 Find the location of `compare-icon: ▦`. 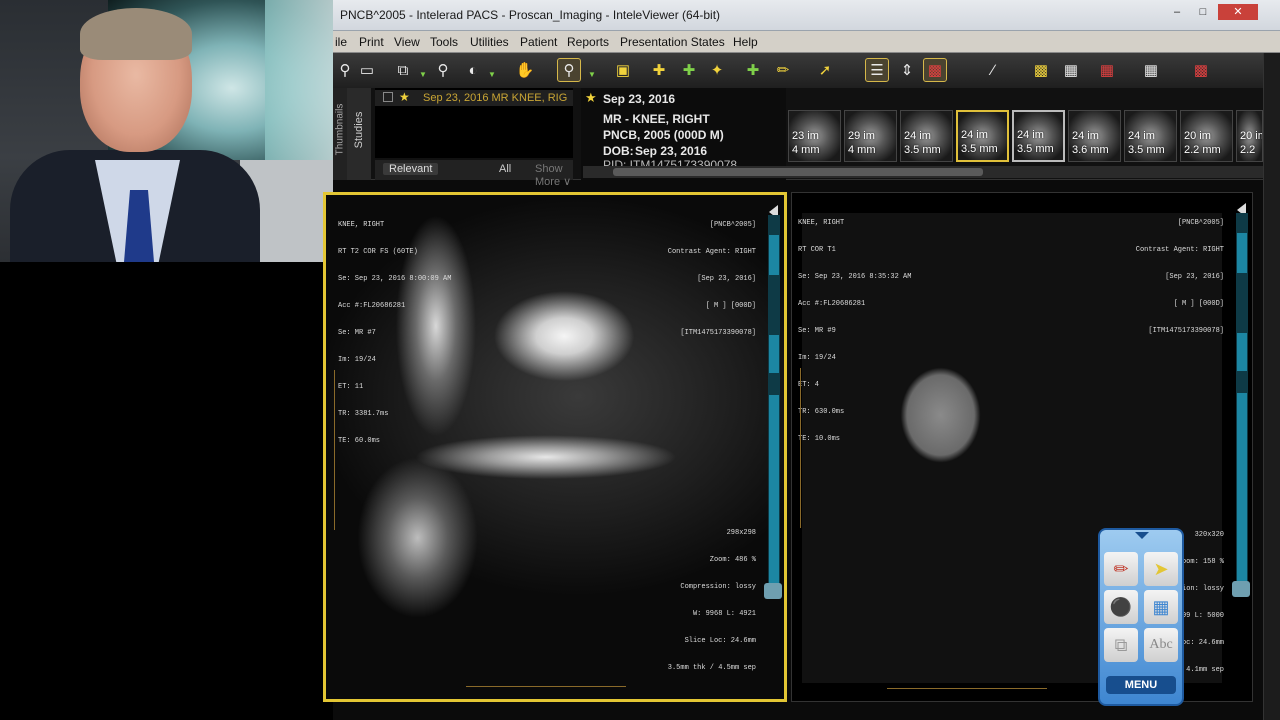

compare-icon: ▦ is located at coordinates (1071, 70).